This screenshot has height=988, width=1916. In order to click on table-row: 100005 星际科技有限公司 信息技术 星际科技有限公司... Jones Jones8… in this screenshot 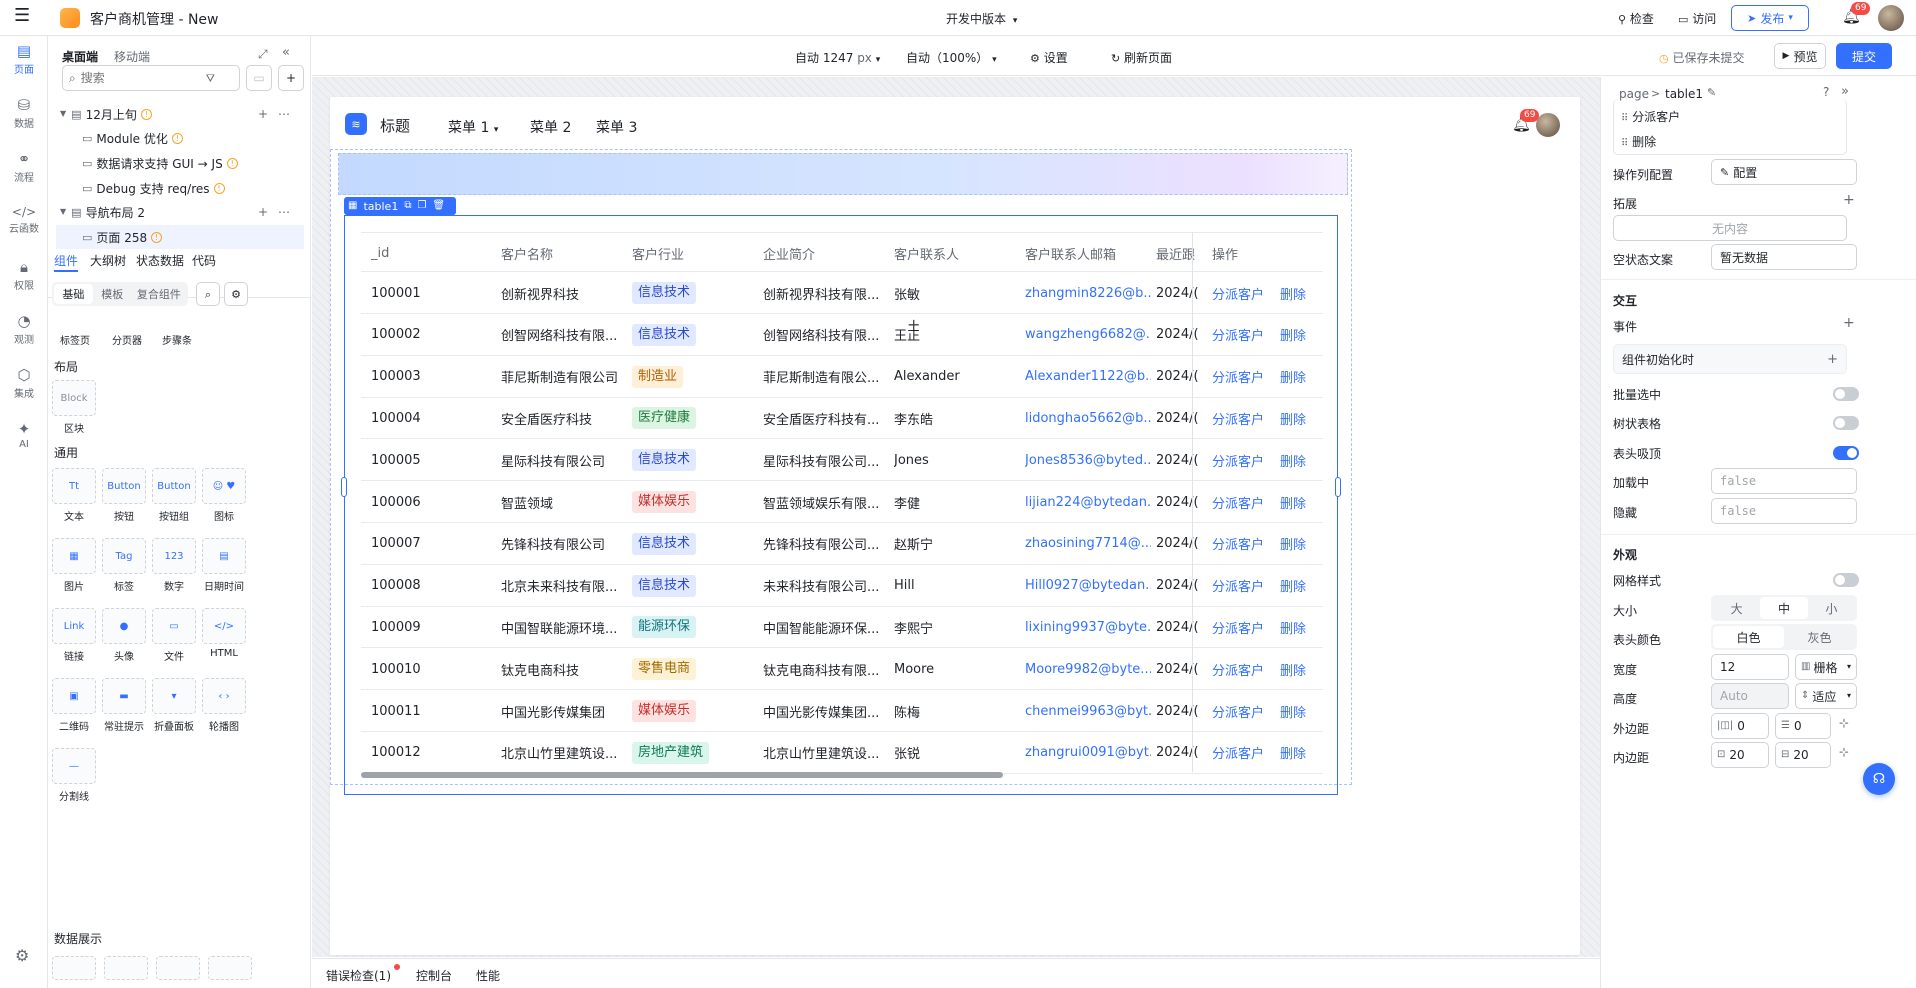, I will do `click(842, 460)`.